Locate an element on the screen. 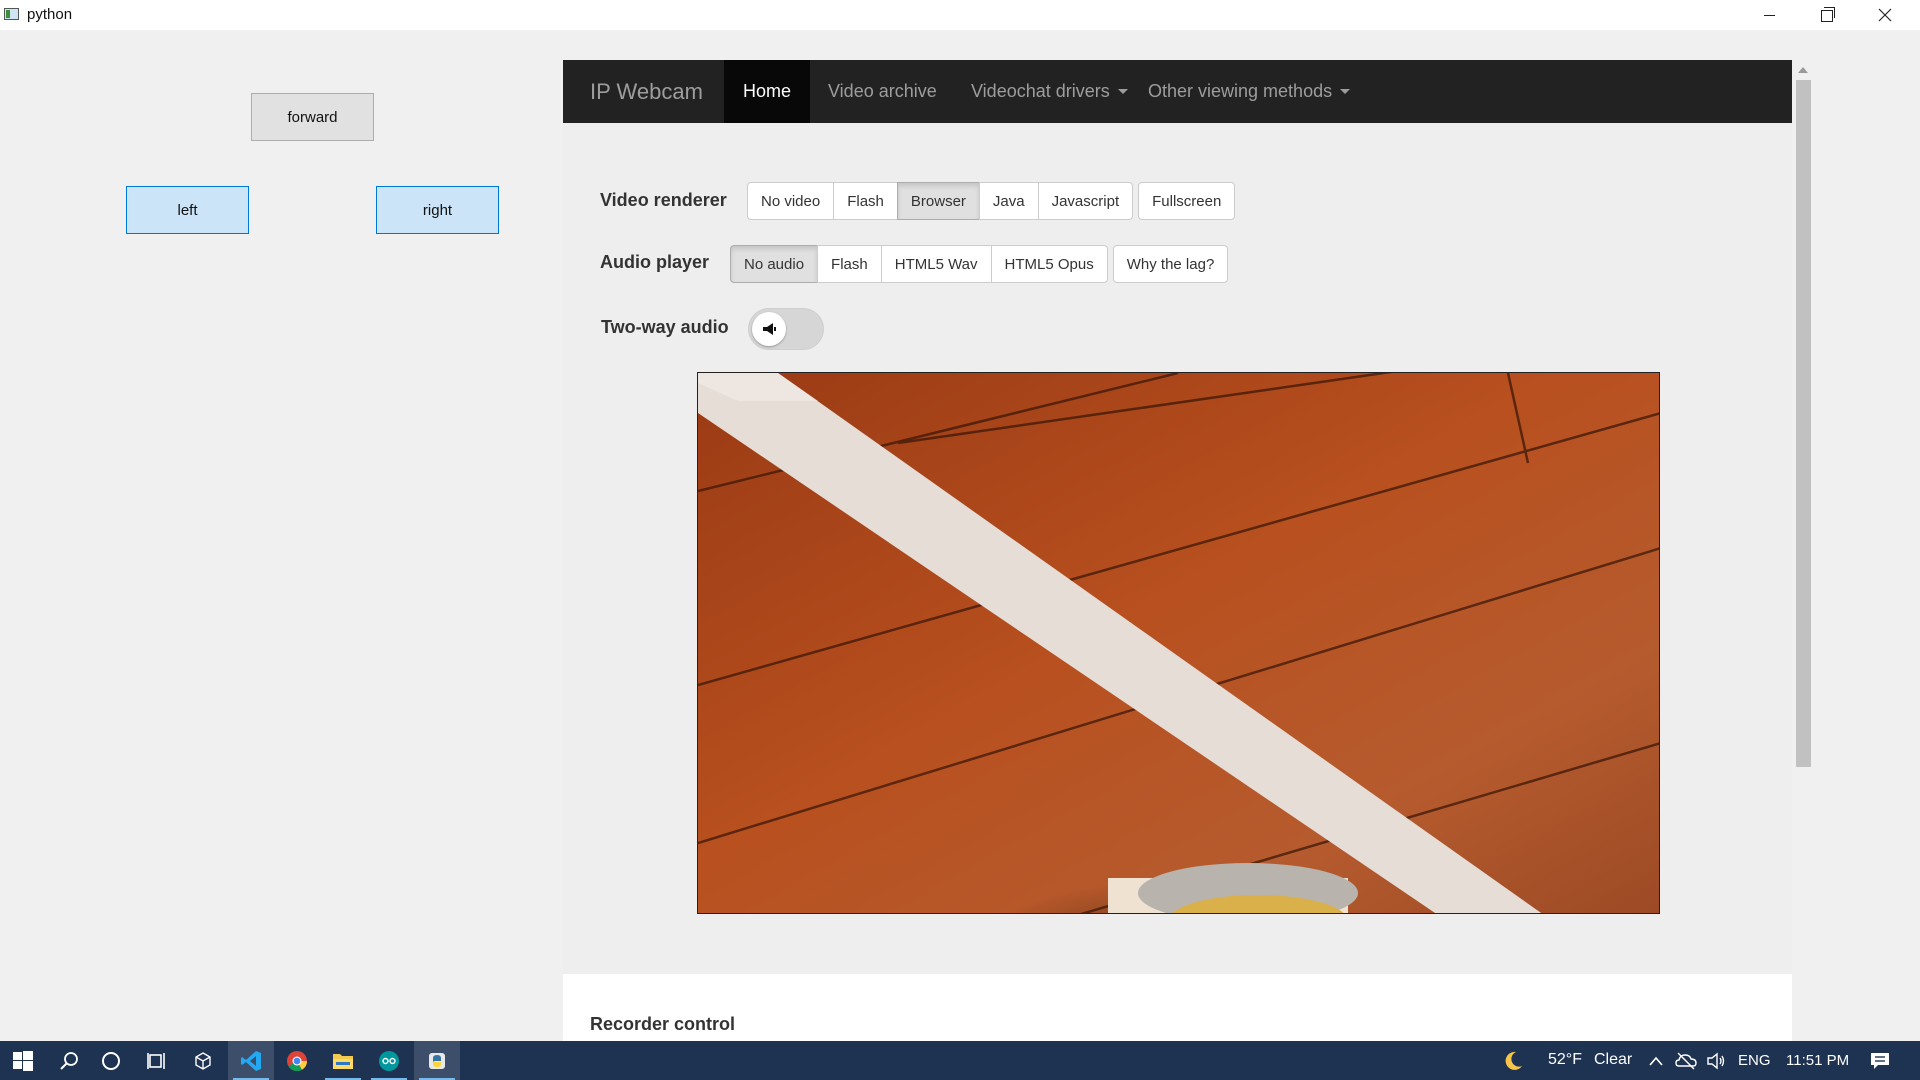 Image resolution: width=1920 pixels, height=1080 pixels. chrome-button is located at coordinates (297, 1060).